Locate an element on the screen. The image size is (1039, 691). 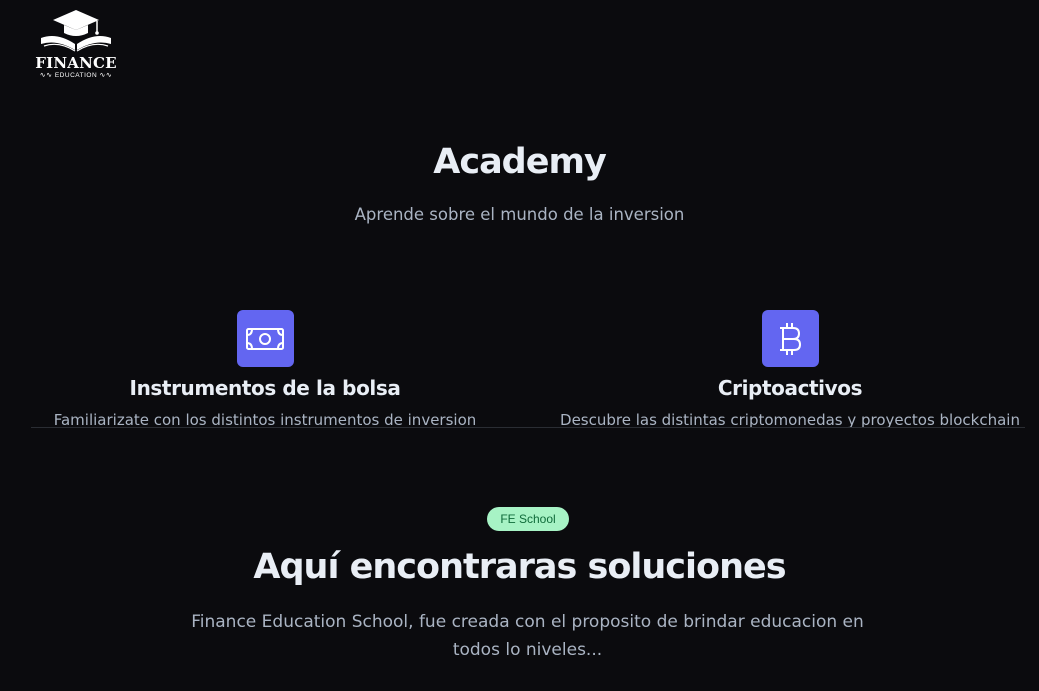
banknote-icon is located at coordinates (265, 338).